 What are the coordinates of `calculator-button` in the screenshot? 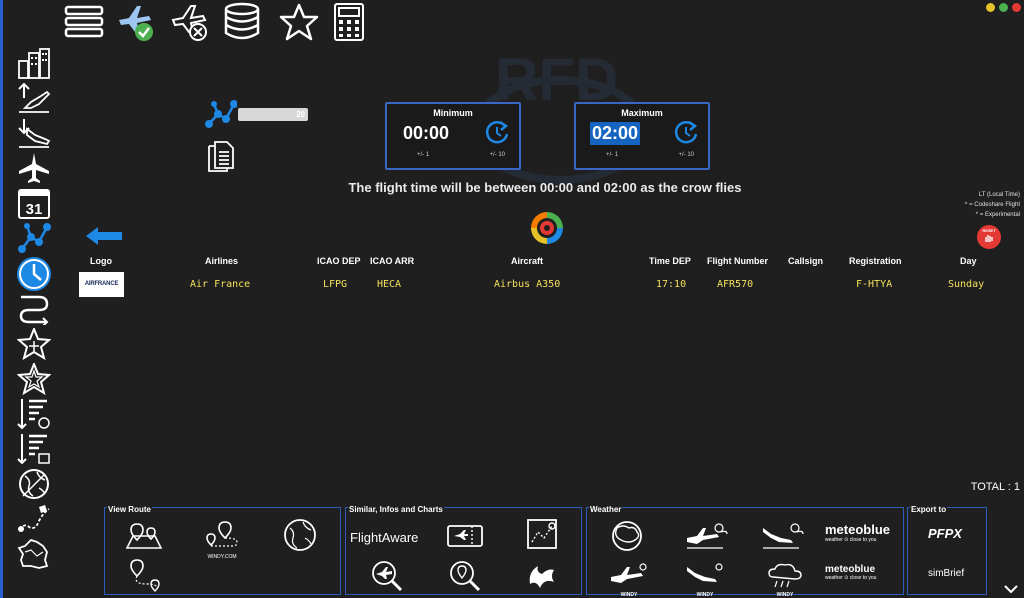 It's located at (349, 22).